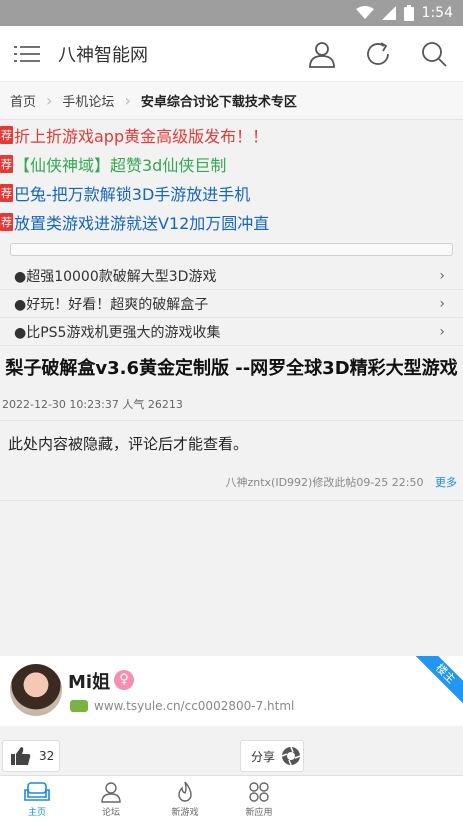 The image size is (463, 823). I want to click on promo-link: 荐 巴兔-把万款解锁3D手游放进手机, so click(231, 192).